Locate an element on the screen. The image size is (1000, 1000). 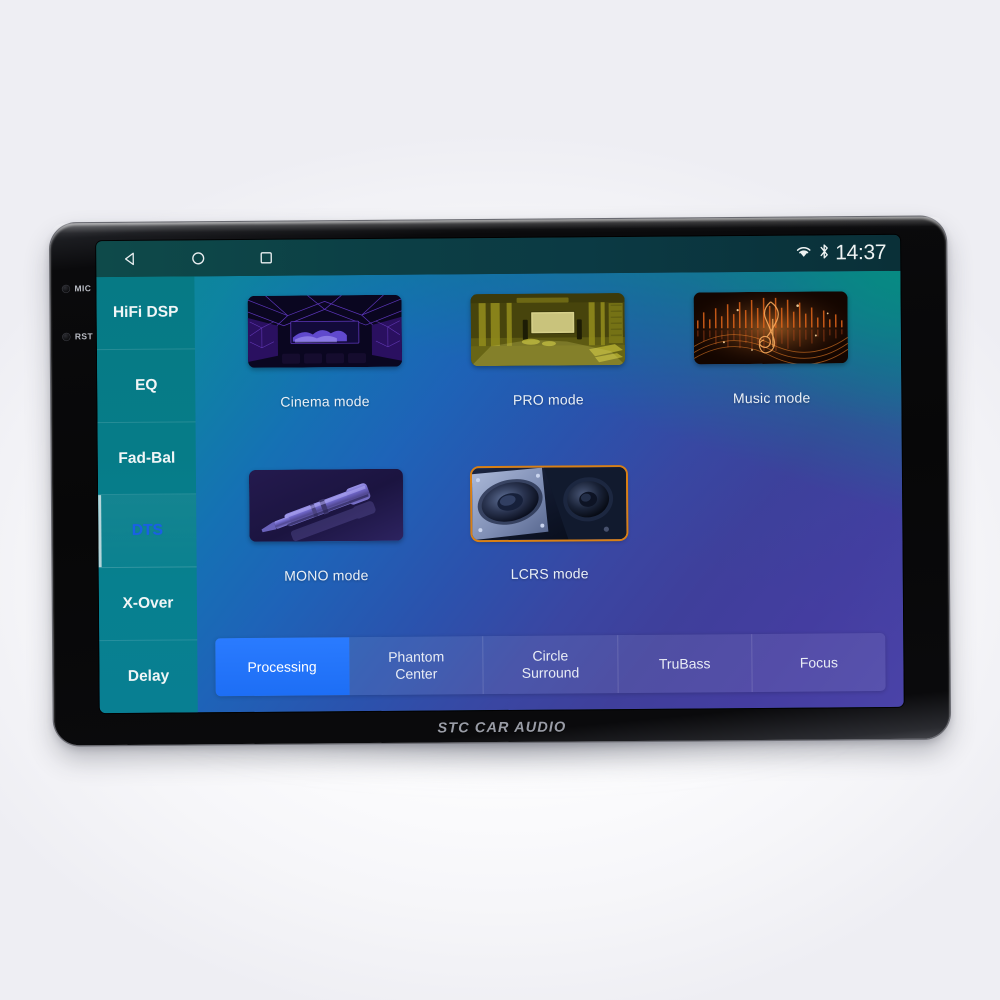
pro-studio-thumb is located at coordinates (548, 330).